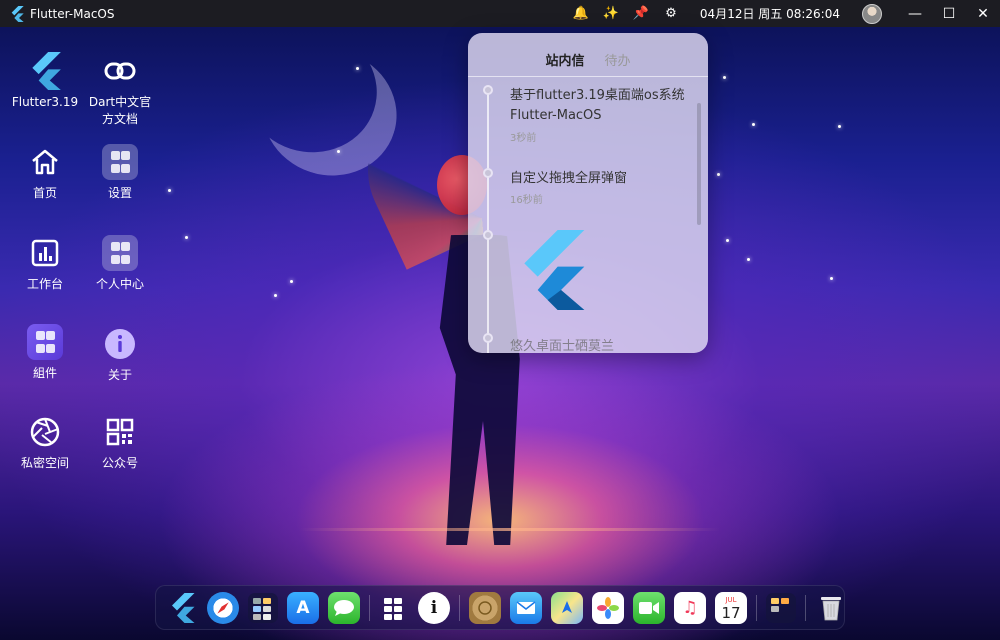 This screenshot has width=1000, height=640. I want to click on tab-messages: 站内信, so click(564, 59).